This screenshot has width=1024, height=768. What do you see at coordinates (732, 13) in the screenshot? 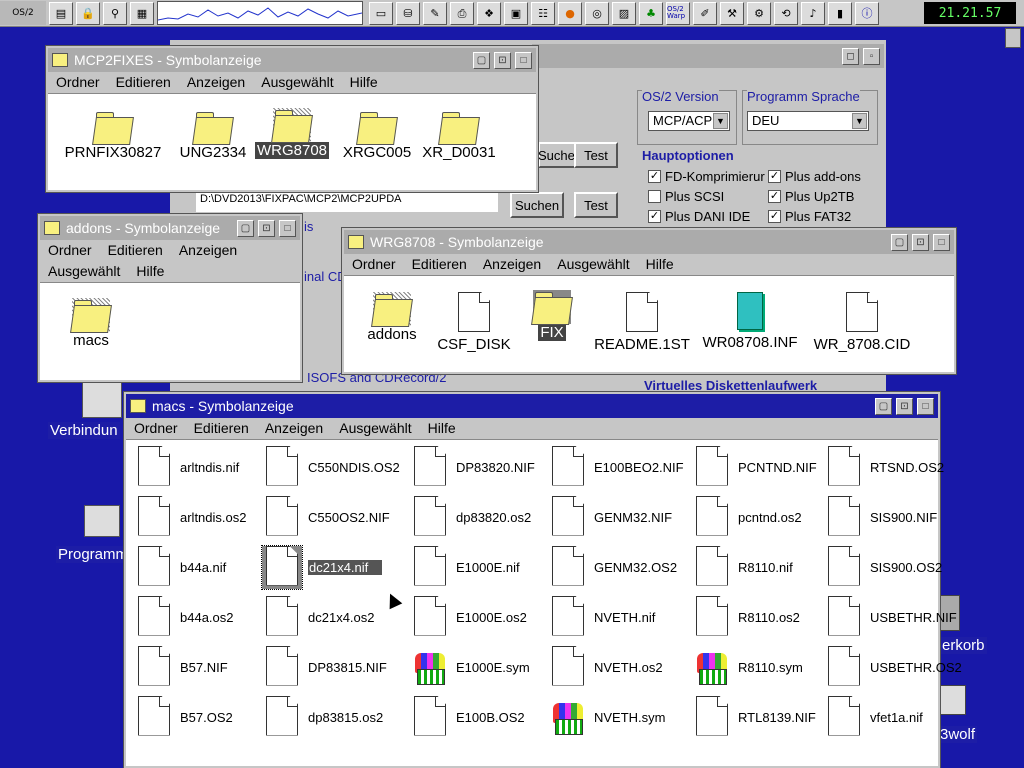
I see `tool-icon: ⚒` at bounding box center [732, 13].